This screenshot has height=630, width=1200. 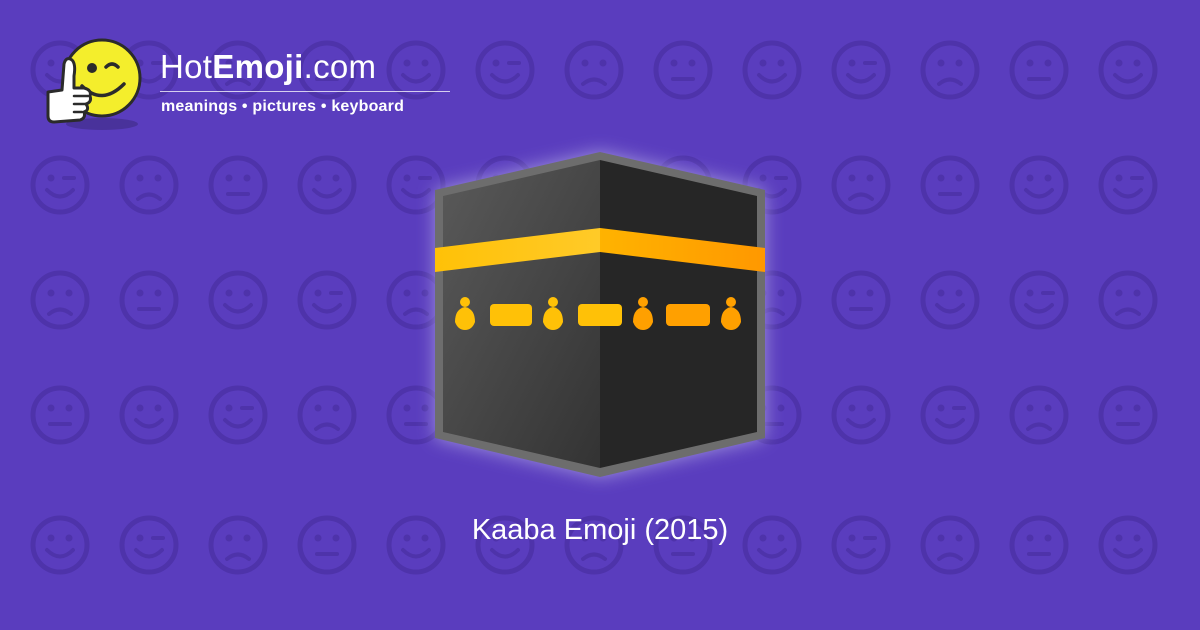 What do you see at coordinates (186, 66) in the screenshot?
I see `brand-name-light: Hot` at bounding box center [186, 66].